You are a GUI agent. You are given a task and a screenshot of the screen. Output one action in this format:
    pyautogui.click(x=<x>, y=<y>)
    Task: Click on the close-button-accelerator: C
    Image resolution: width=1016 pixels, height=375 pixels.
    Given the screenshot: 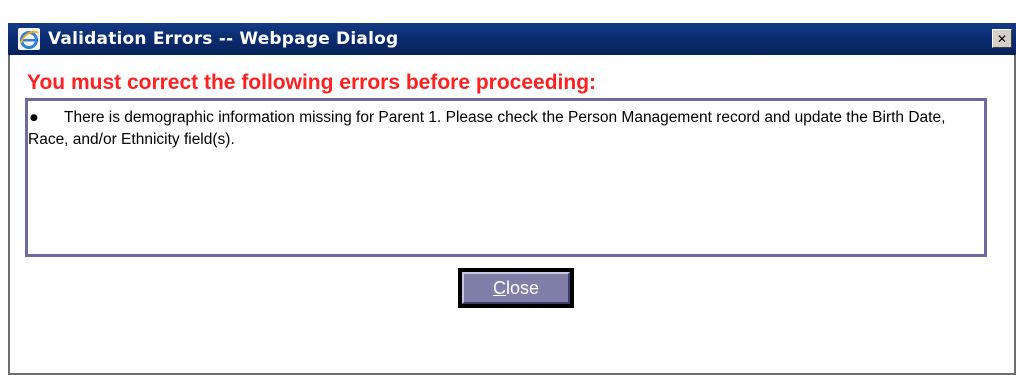 What is the action you would take?
    pyautogui.click(x=499, y=287)
    